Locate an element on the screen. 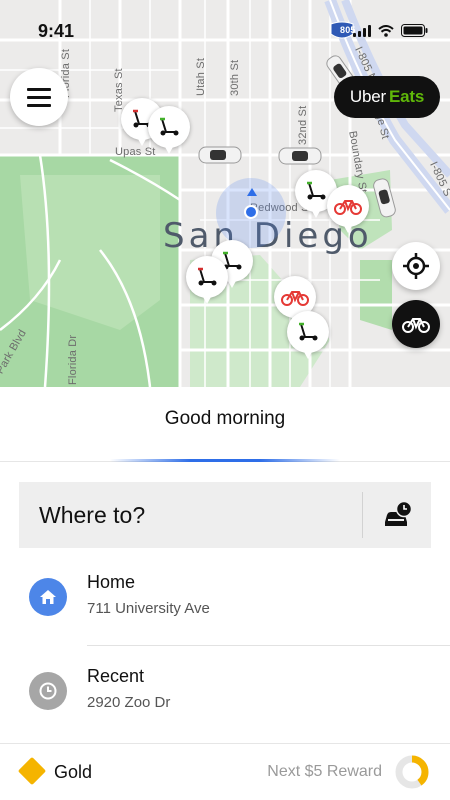 The height and width of the screenshot is (800, 450). user-heading-arrow-icon is located at coordinates (252, 192).